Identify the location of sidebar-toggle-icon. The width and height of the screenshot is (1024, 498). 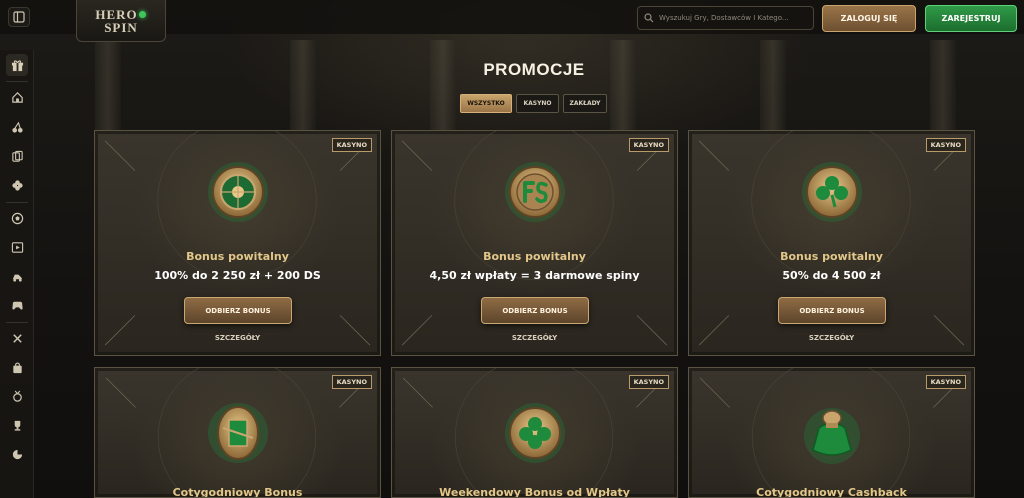
(19, 17).